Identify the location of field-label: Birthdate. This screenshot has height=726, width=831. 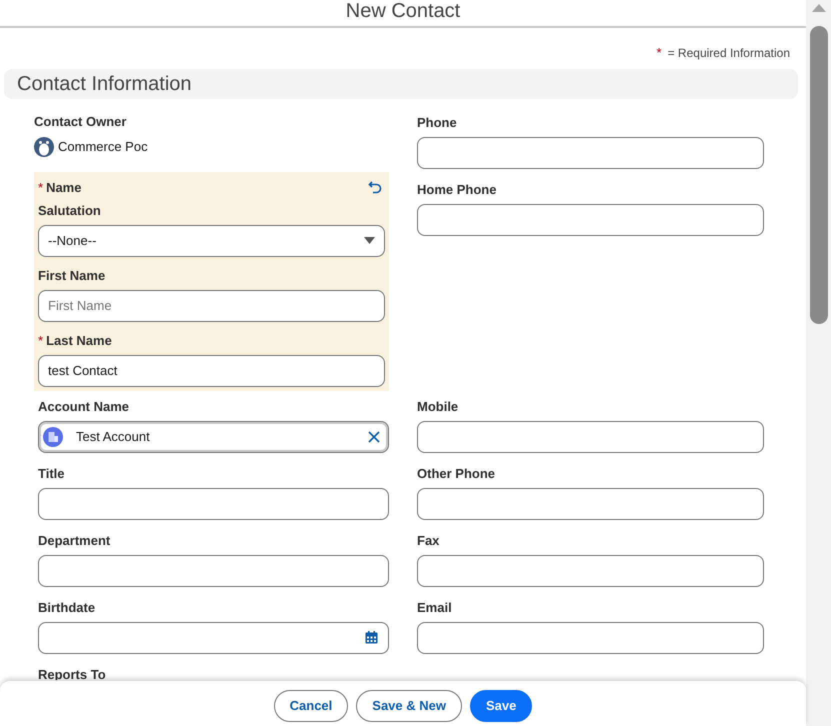
(67, 607).